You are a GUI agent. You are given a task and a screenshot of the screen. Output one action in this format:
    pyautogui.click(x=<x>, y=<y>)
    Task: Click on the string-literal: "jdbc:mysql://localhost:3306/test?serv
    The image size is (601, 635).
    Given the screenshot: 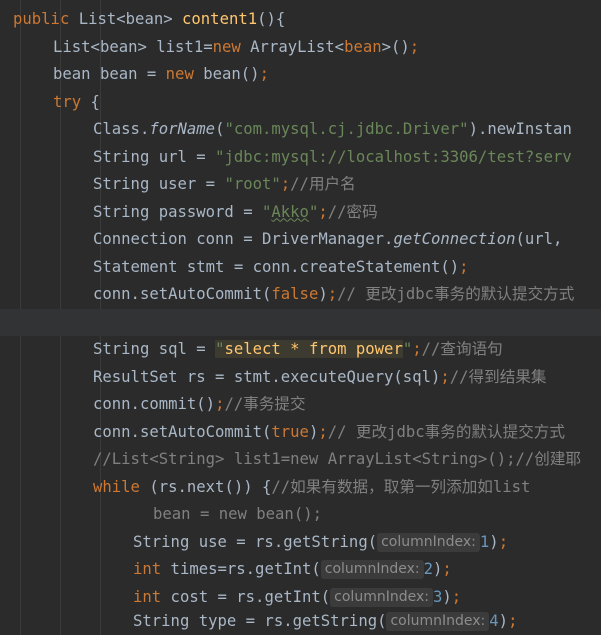 What is the action you would take?
    pyautogui.click(x=393, y=156)
    